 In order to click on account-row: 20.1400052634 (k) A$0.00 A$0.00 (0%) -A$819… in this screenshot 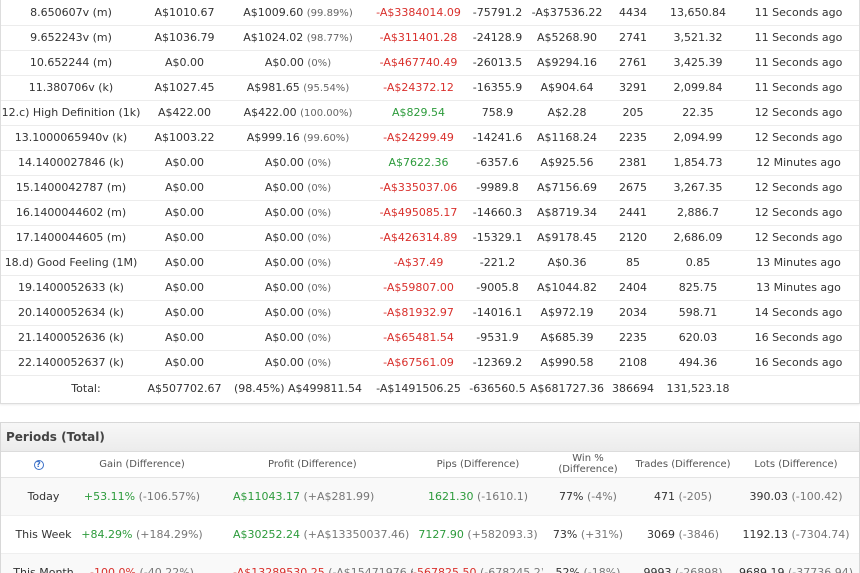, I will do `click(430, 313)`.